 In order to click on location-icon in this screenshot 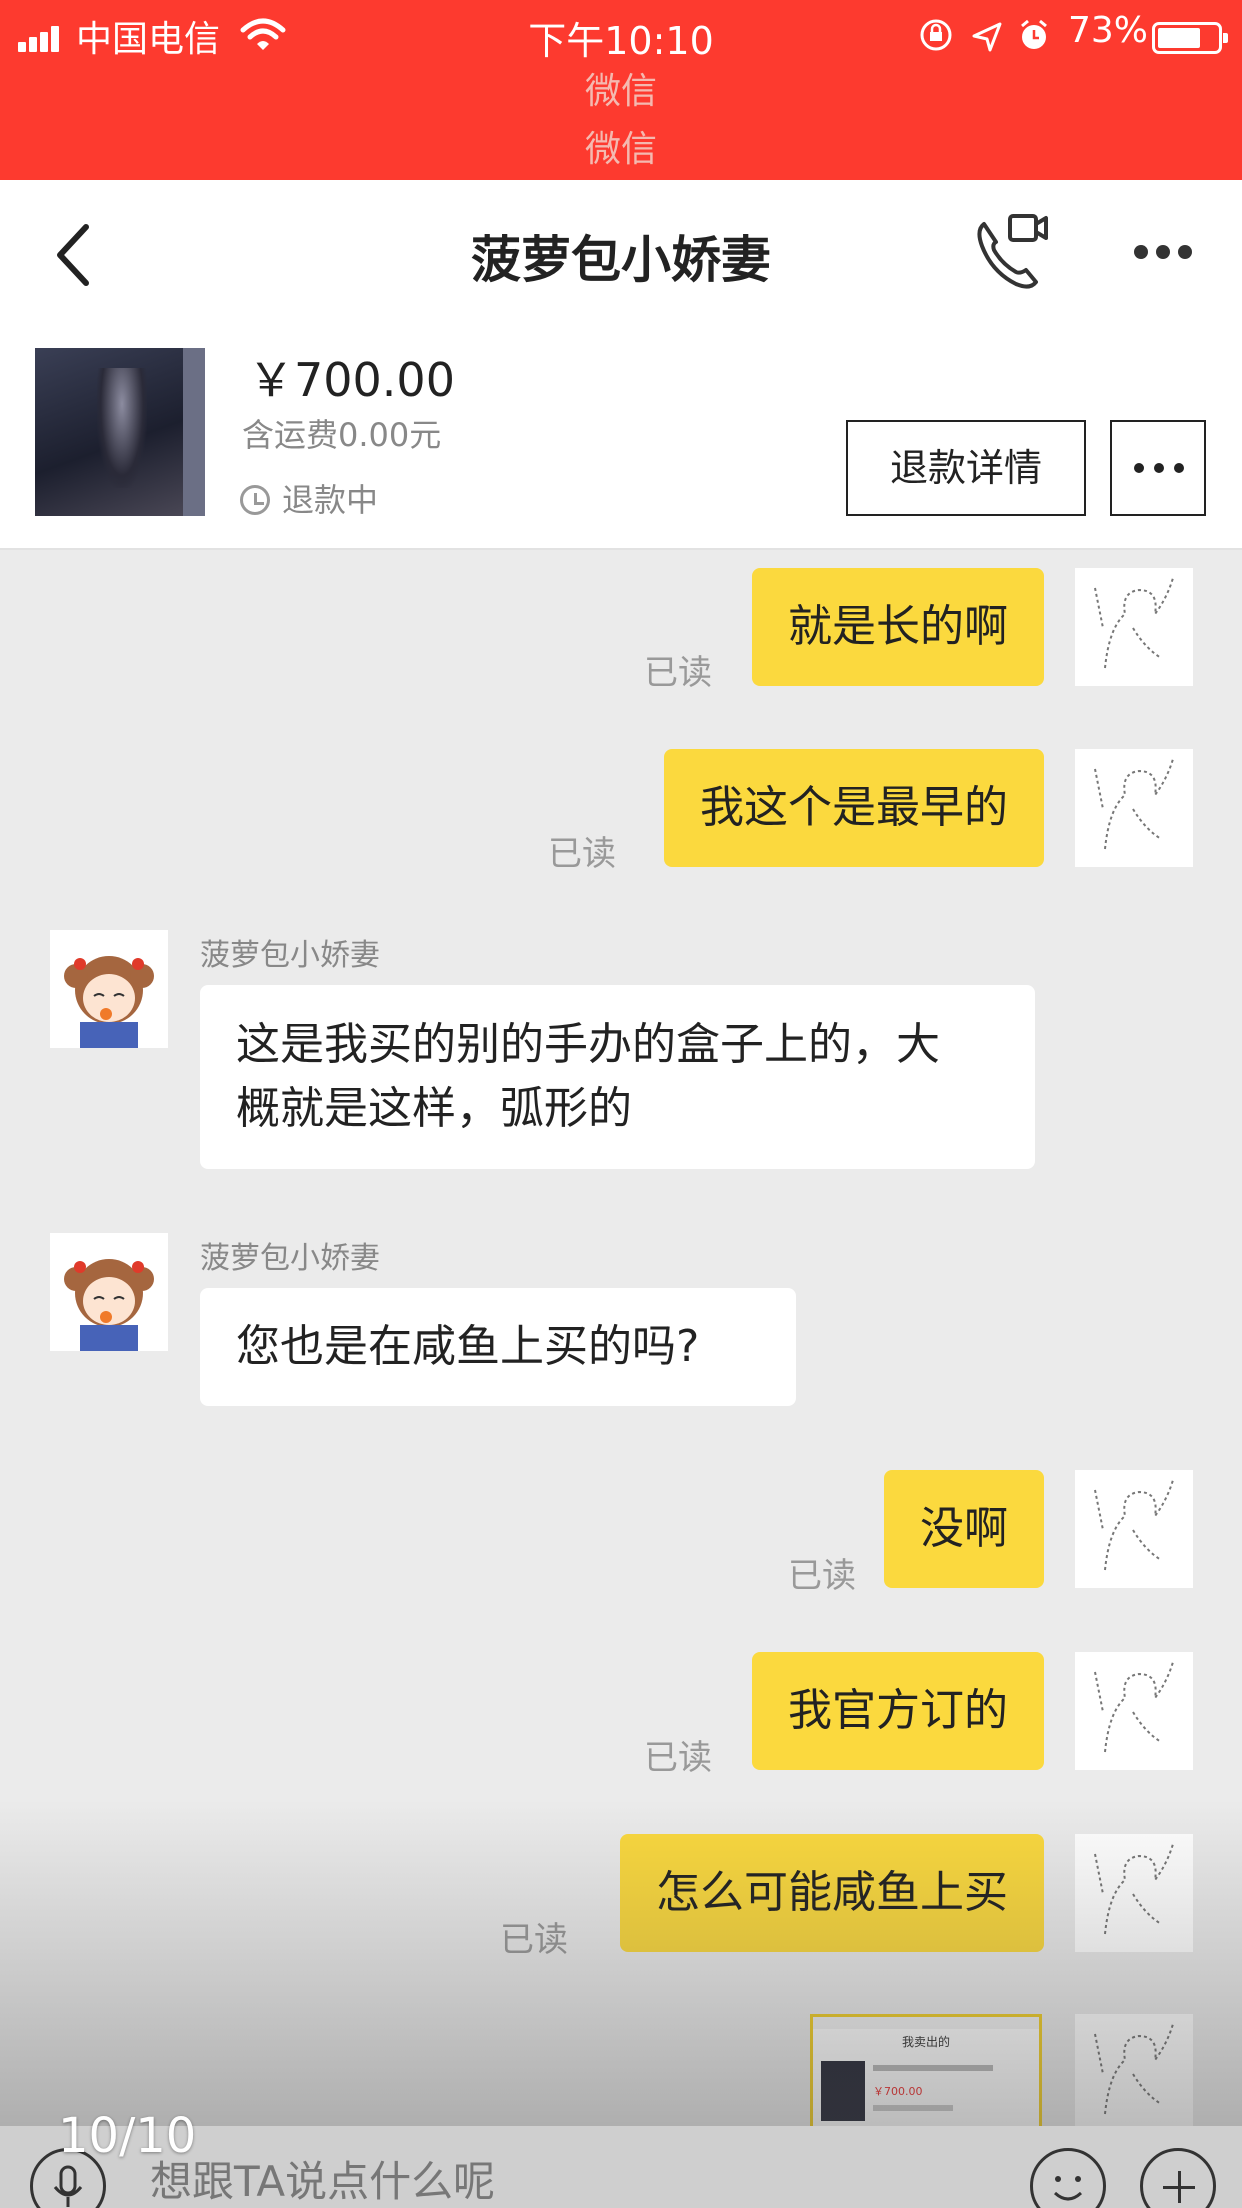, I will do `click(987, 37)`.